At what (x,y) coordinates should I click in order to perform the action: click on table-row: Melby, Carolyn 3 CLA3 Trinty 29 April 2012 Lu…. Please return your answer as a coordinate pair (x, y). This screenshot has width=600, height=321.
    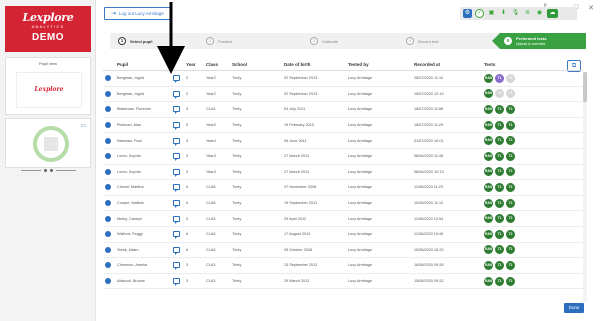
    Looking at the image, I should click on (343, 219).